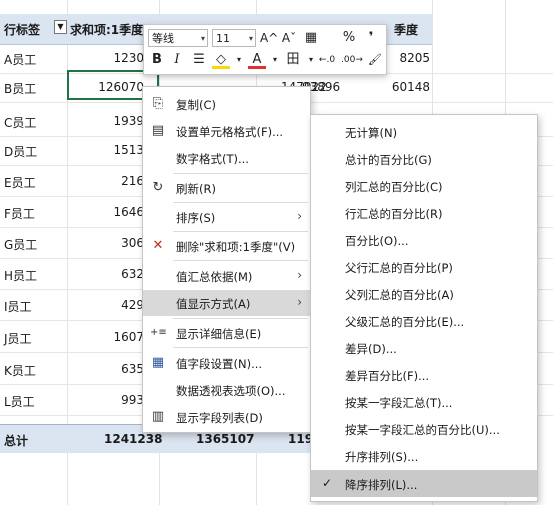 This screenshot has width=553, height=505. I want to click on format-cells-icon: ▤, so click(158, 130).